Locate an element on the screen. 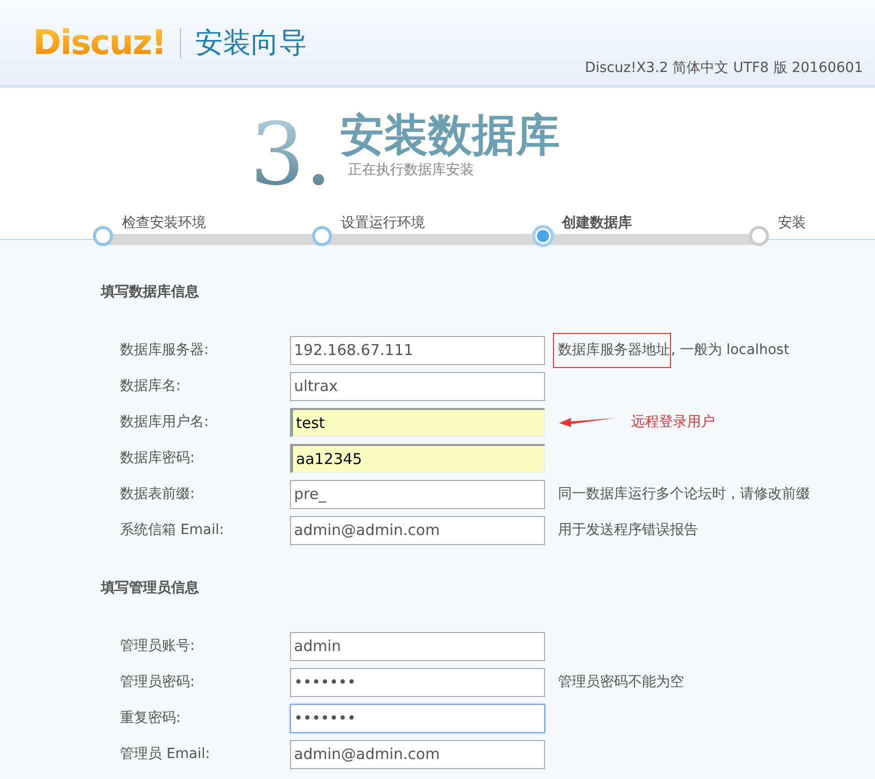 The image size is (875, 779). field-label: 数据库用户名: is located at coordinates (165, 422).